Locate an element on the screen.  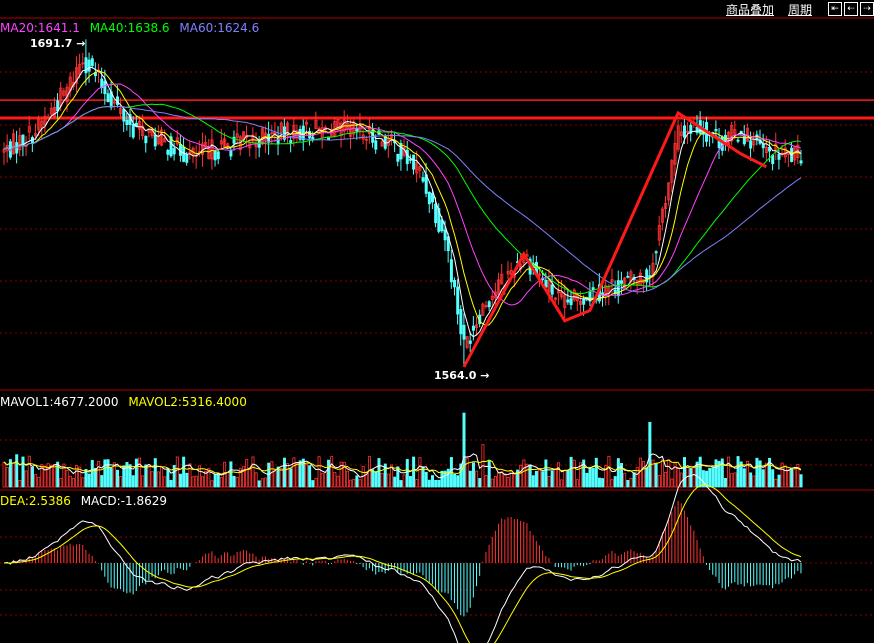
ma20-legend: MA20:1641.1 is located at coordinates (40, 28).